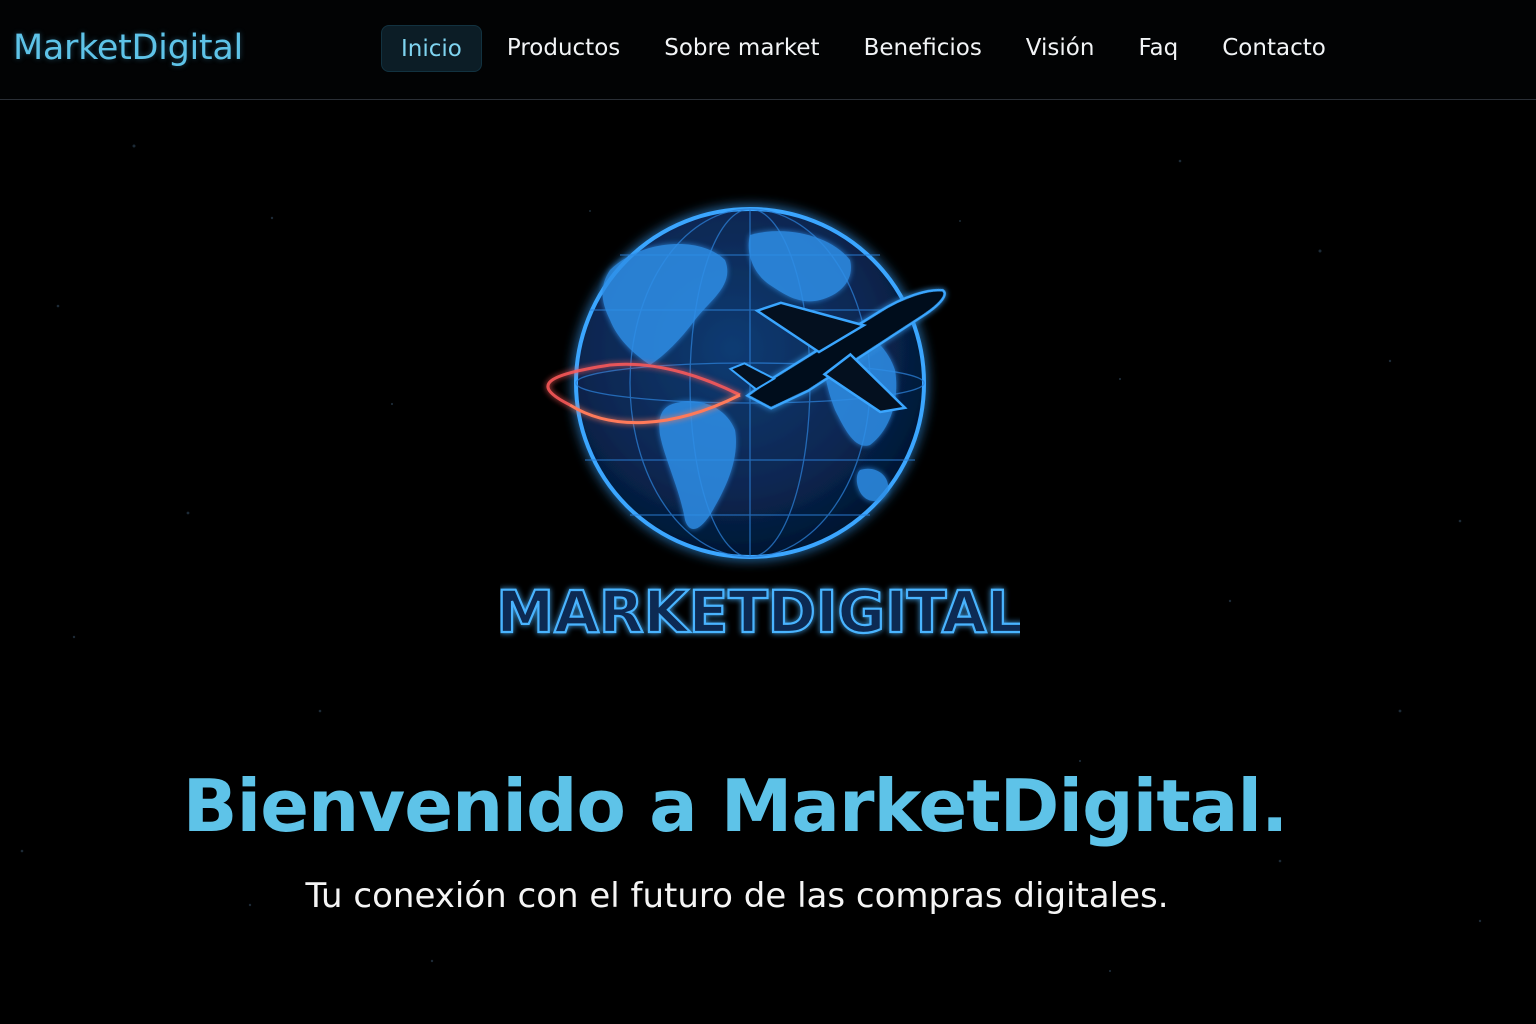 This screenshot has height=1024, width=1536. I want to click on hero-title: Bienvenido a MarketDigital., so click(735, 806).